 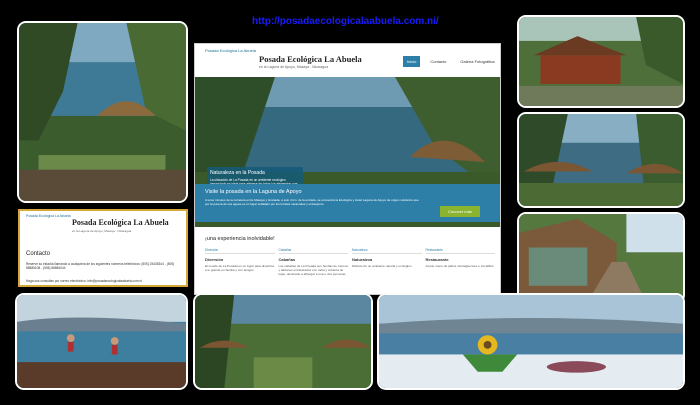 I want to click on card-contact-heading: Contacto, so click(x=38, y=254).